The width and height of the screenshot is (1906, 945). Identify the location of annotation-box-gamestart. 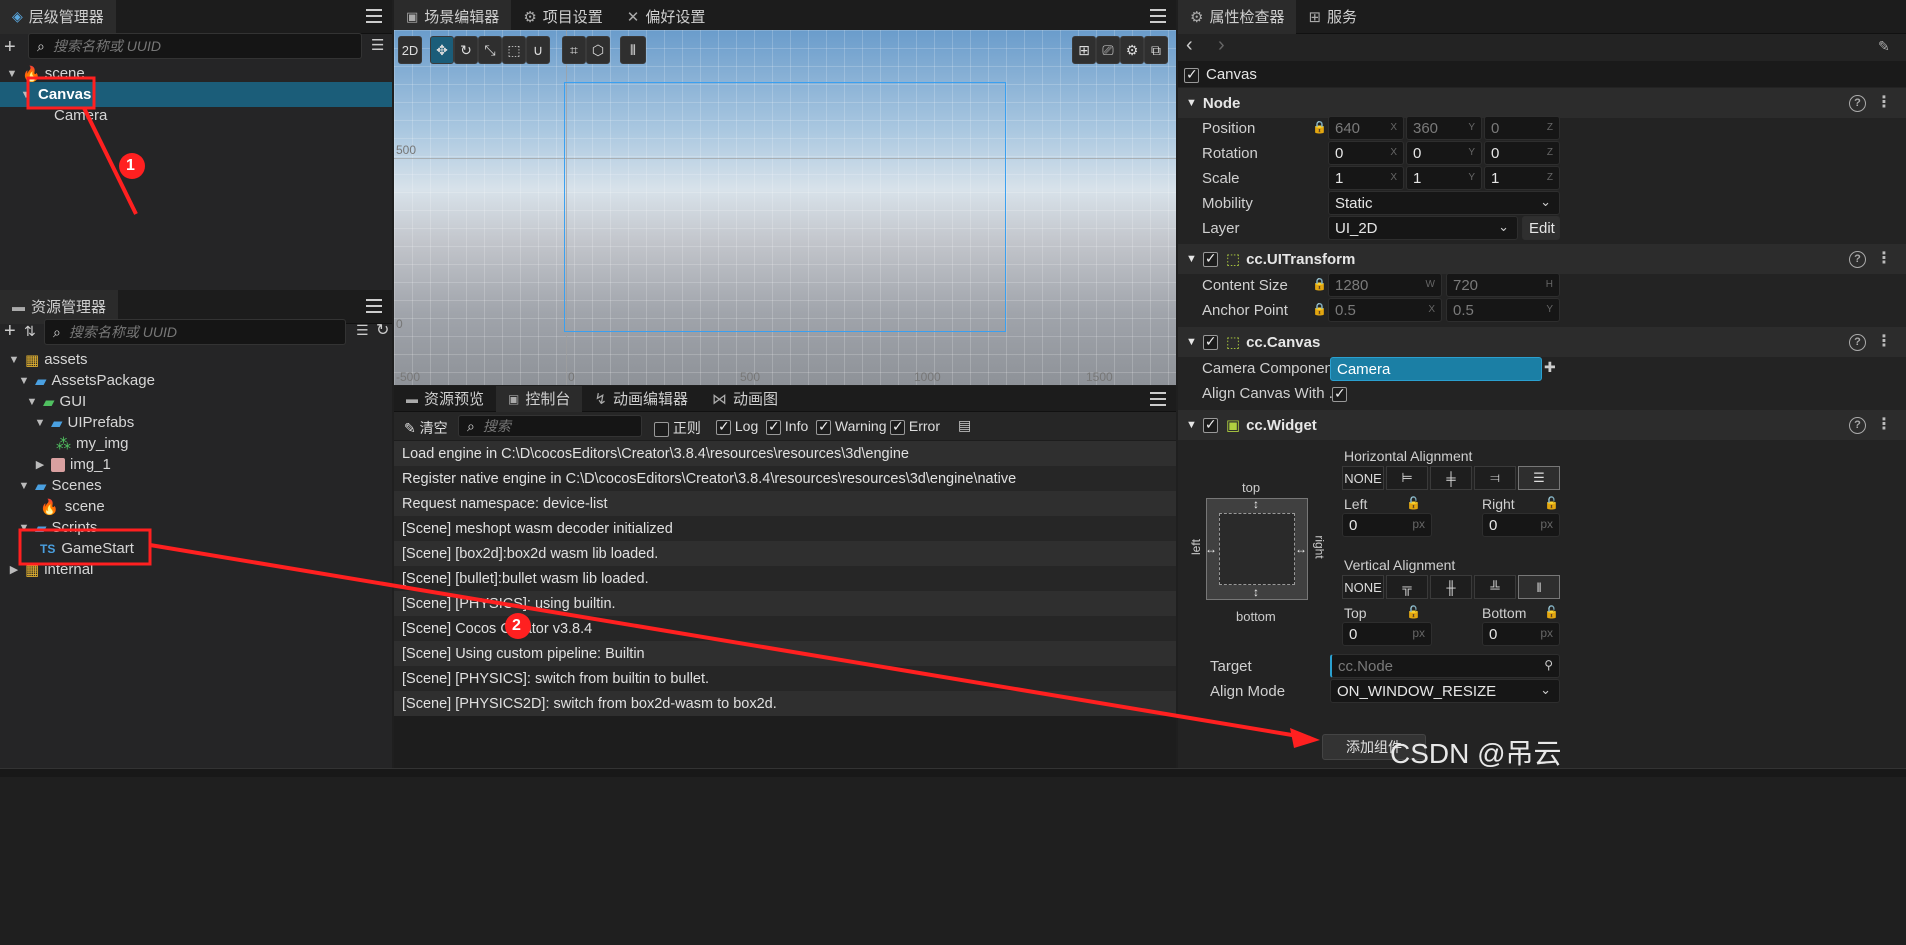
(85, 547).